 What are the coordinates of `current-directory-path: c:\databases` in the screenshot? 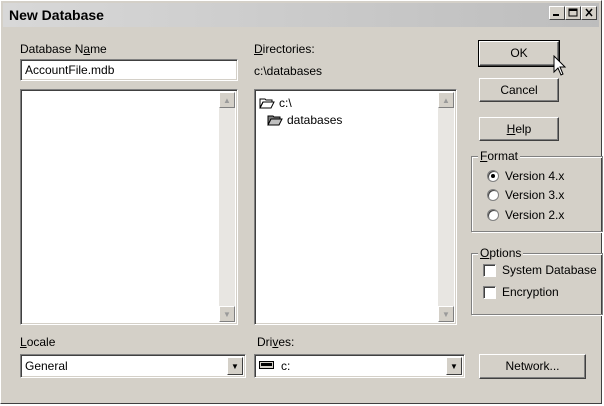 It's located at (288, 71).